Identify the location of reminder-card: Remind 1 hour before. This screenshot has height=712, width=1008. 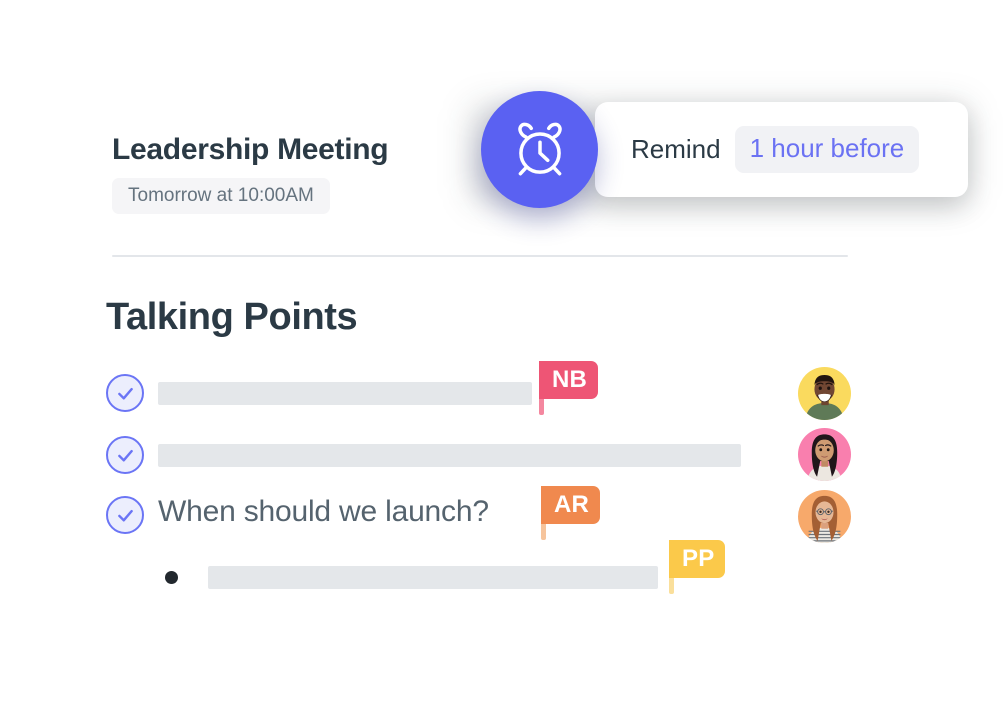
(781, 149).